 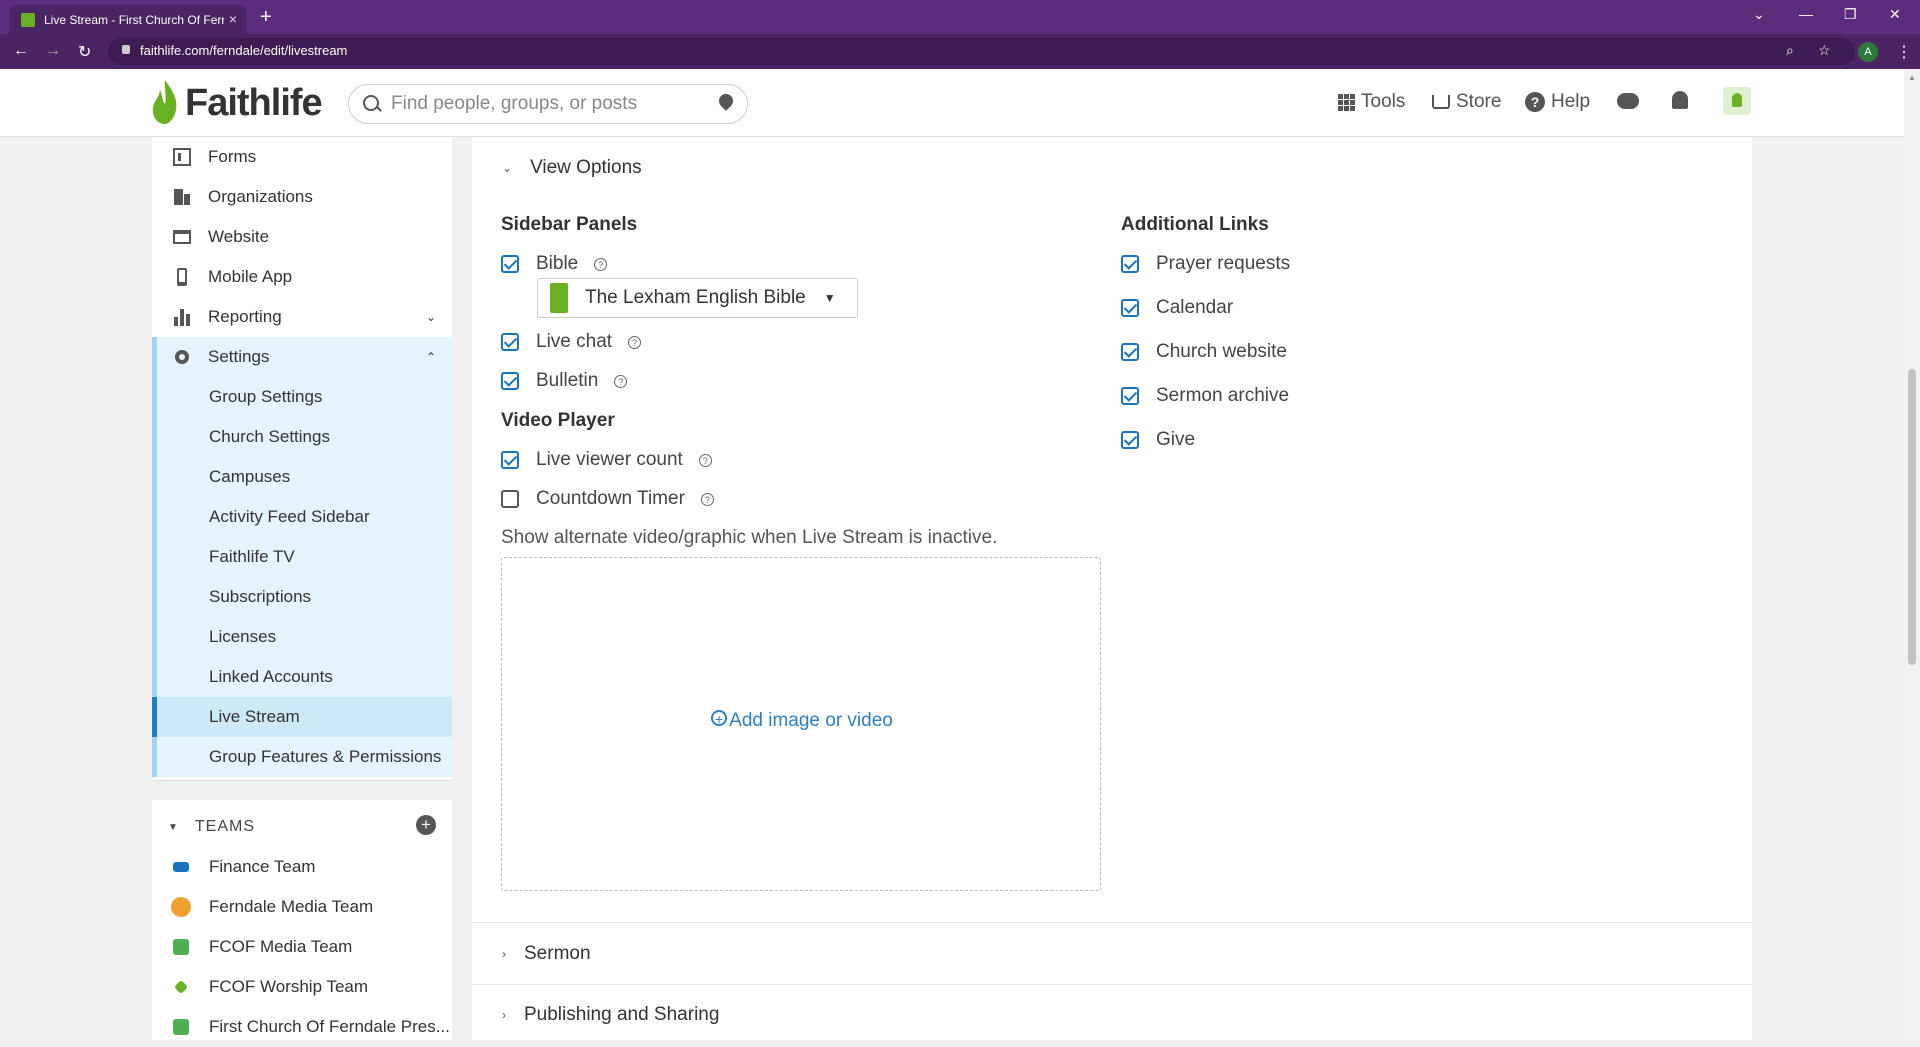 What do you see at coordinates (126, 49) in the screenshot?
I see `lock-icon` at bounding box center [126, 49].